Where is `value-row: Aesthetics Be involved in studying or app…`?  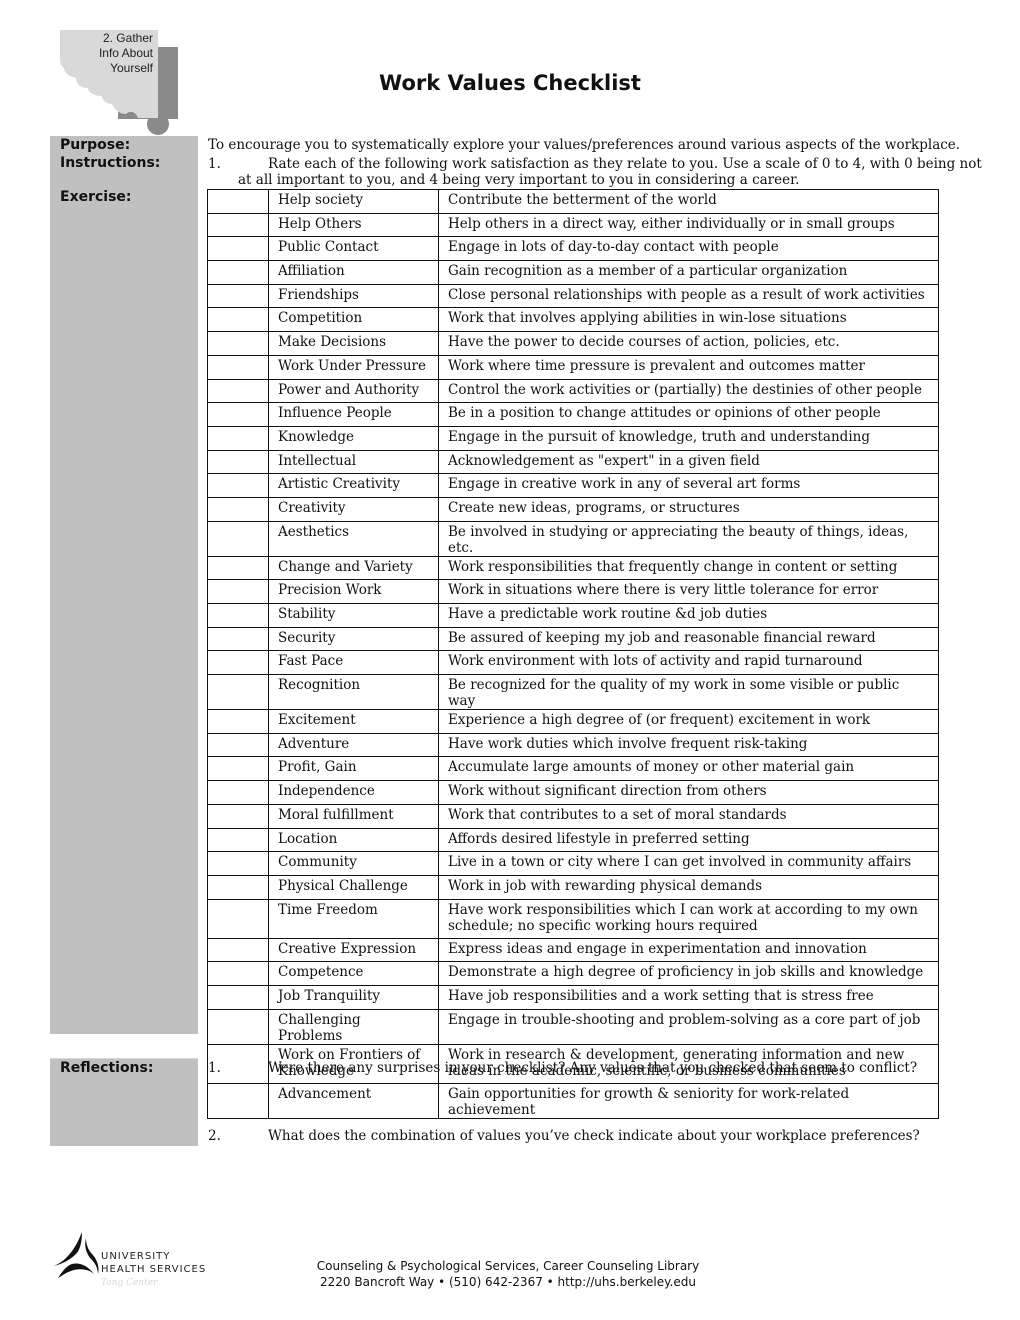 value-row: Aesthetics Be involved in studying or app… is located at coordinates (573, 538).